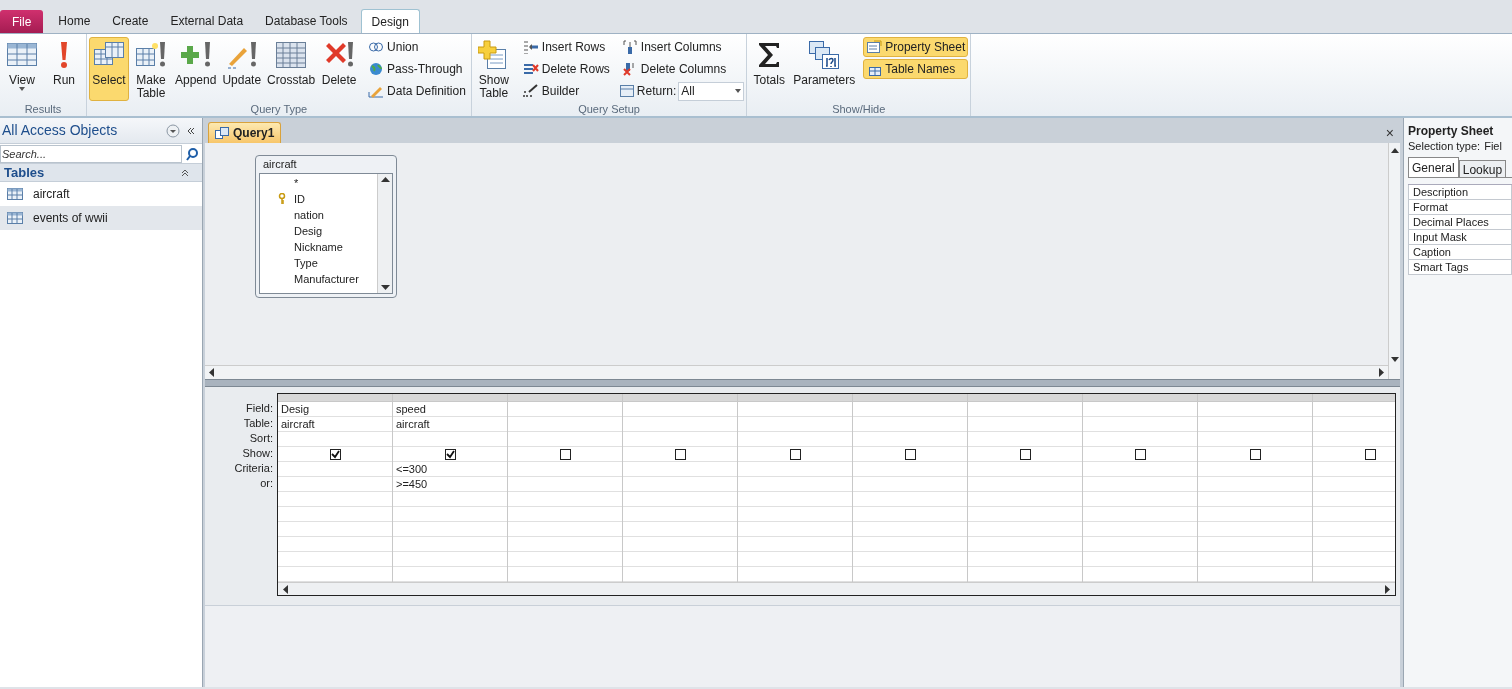 The width and height of the screenshot is (1512, 689). Describe the element at coordinates (279, 109) in the screenshot. I see `group-label: Query Type` at that location.